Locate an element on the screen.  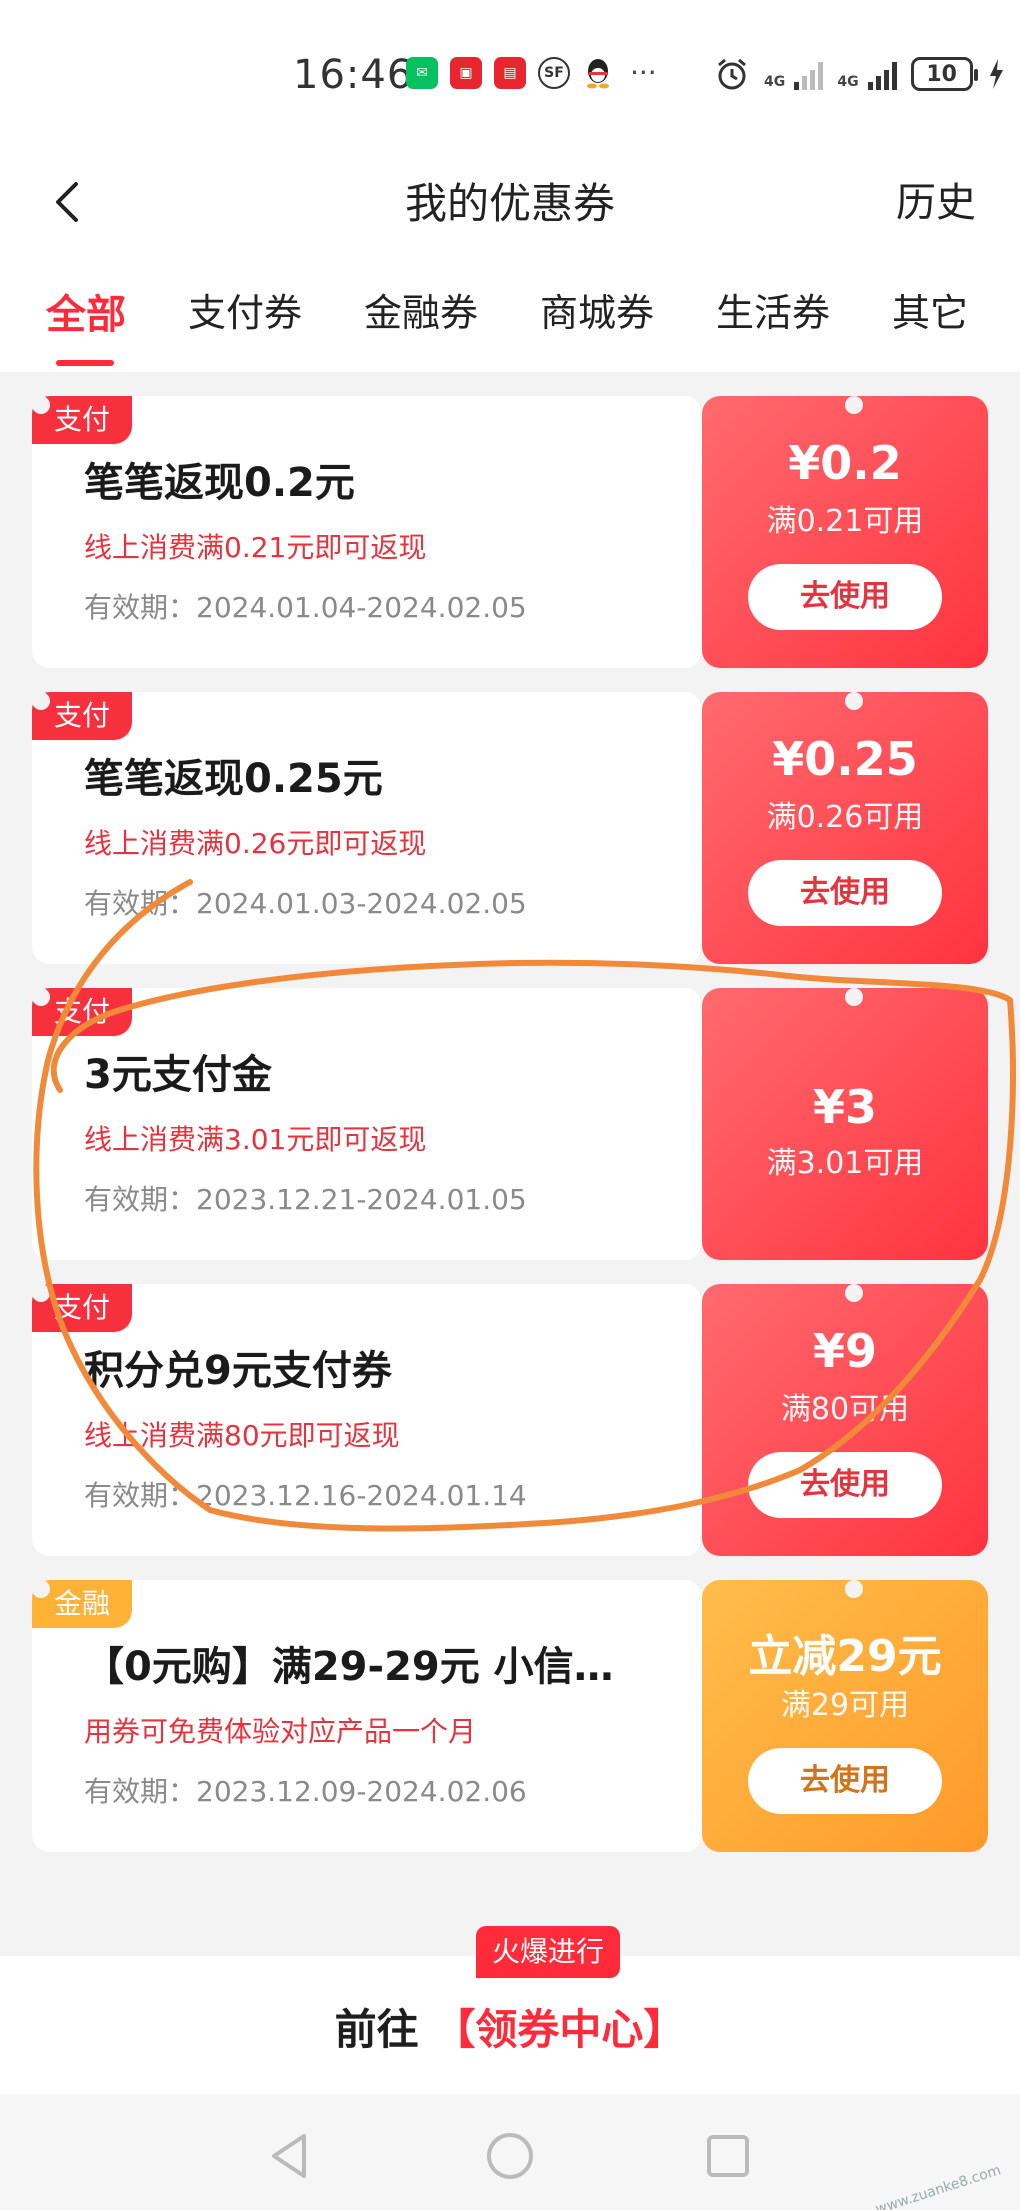
coupon-value-panel: ¥0.2 满0.21可用 去使用 is located at coordinates (845, 532).